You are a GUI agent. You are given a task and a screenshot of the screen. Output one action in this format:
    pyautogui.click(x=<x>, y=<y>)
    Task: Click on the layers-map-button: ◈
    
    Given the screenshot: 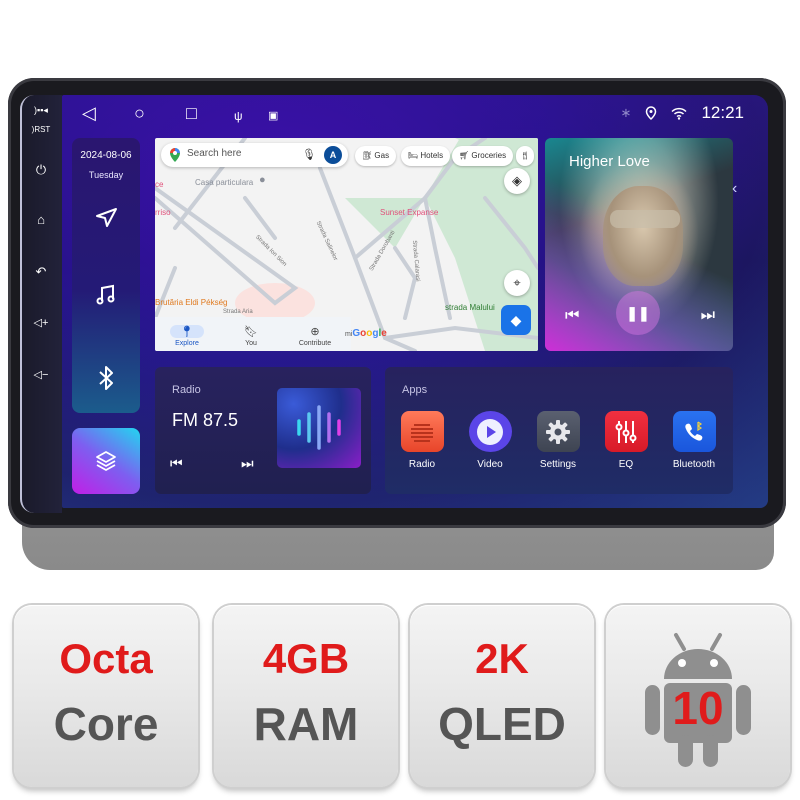 What is the action you would take?
    pyautogui.click(x=517, y=181)
    